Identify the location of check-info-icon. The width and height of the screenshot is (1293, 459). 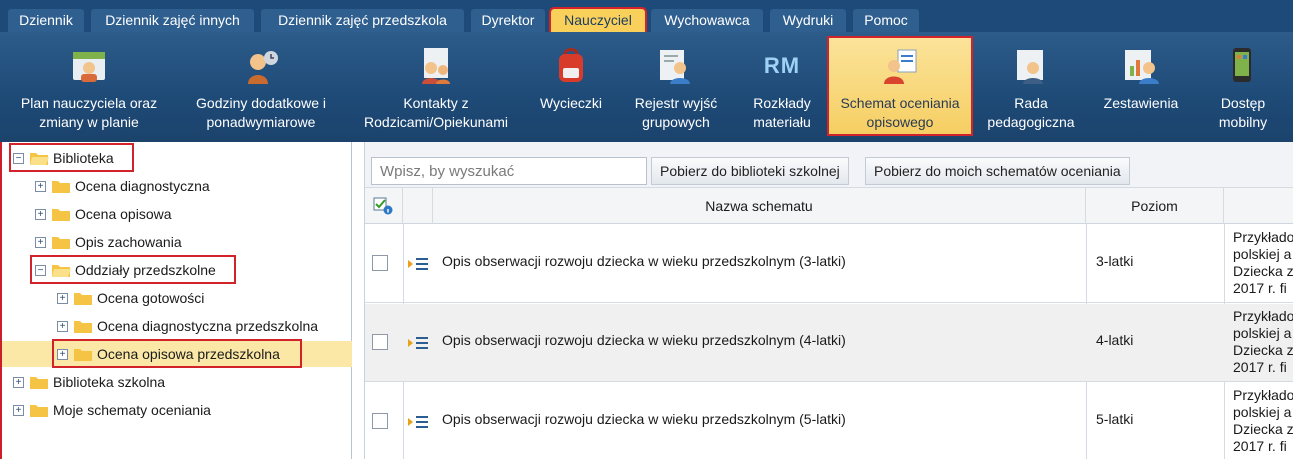
(383, 206).